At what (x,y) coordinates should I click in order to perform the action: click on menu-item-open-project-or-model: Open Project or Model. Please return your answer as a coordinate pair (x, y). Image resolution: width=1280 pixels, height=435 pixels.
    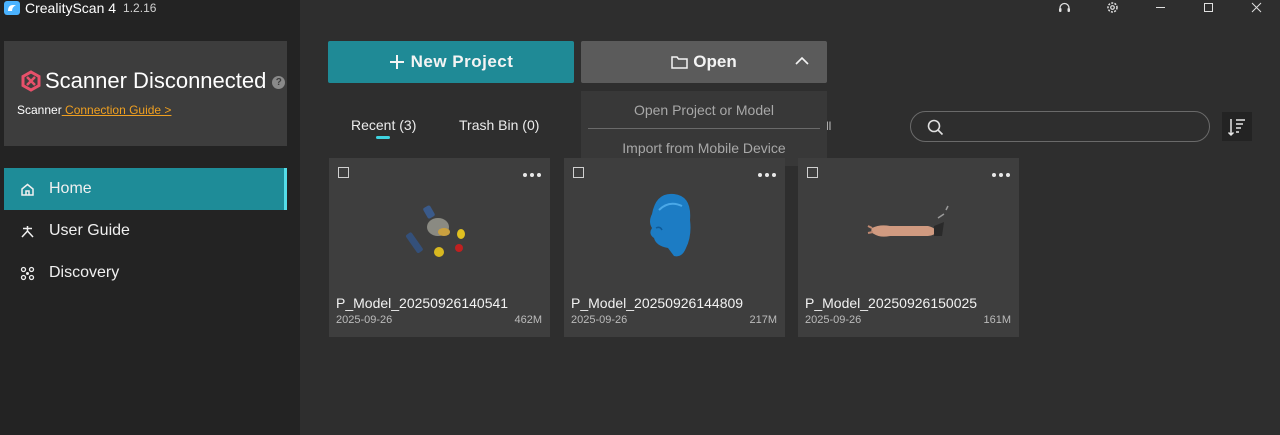
    Looking at the image, I should click on (704, 109).